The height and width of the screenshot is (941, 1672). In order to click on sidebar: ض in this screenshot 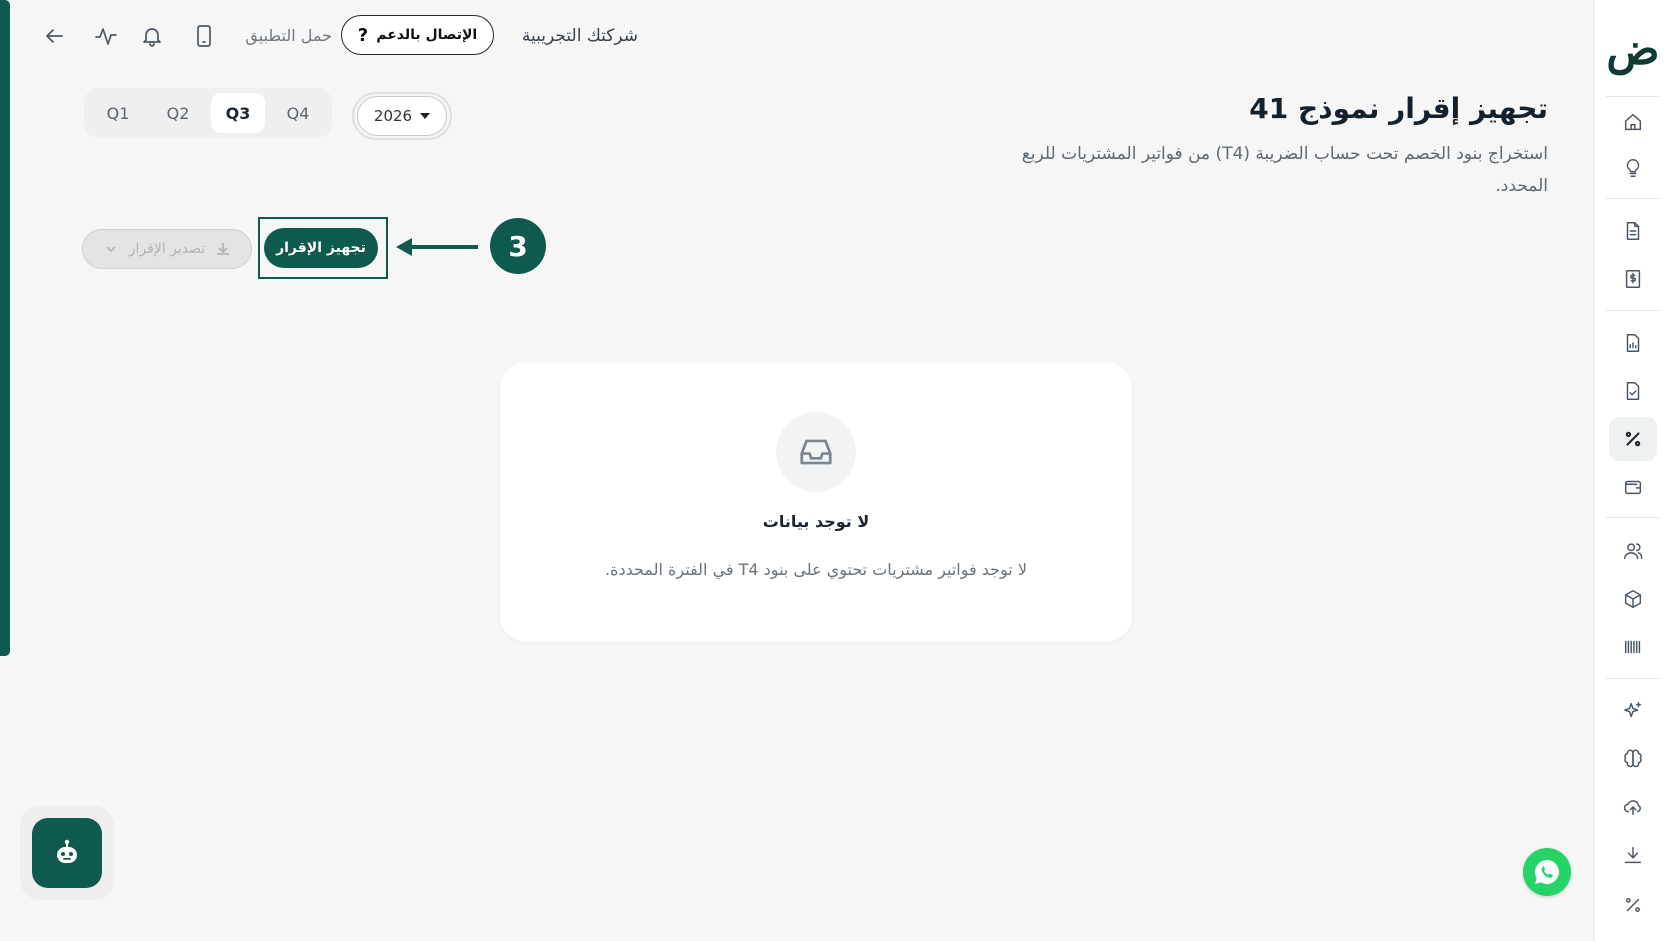, I will do `click(1632, 470)`.